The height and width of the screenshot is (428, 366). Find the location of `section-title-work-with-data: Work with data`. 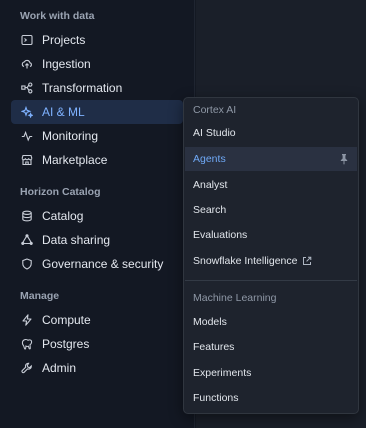

section-title-work-with-data: Work with data is located at coordinates (57, 16).